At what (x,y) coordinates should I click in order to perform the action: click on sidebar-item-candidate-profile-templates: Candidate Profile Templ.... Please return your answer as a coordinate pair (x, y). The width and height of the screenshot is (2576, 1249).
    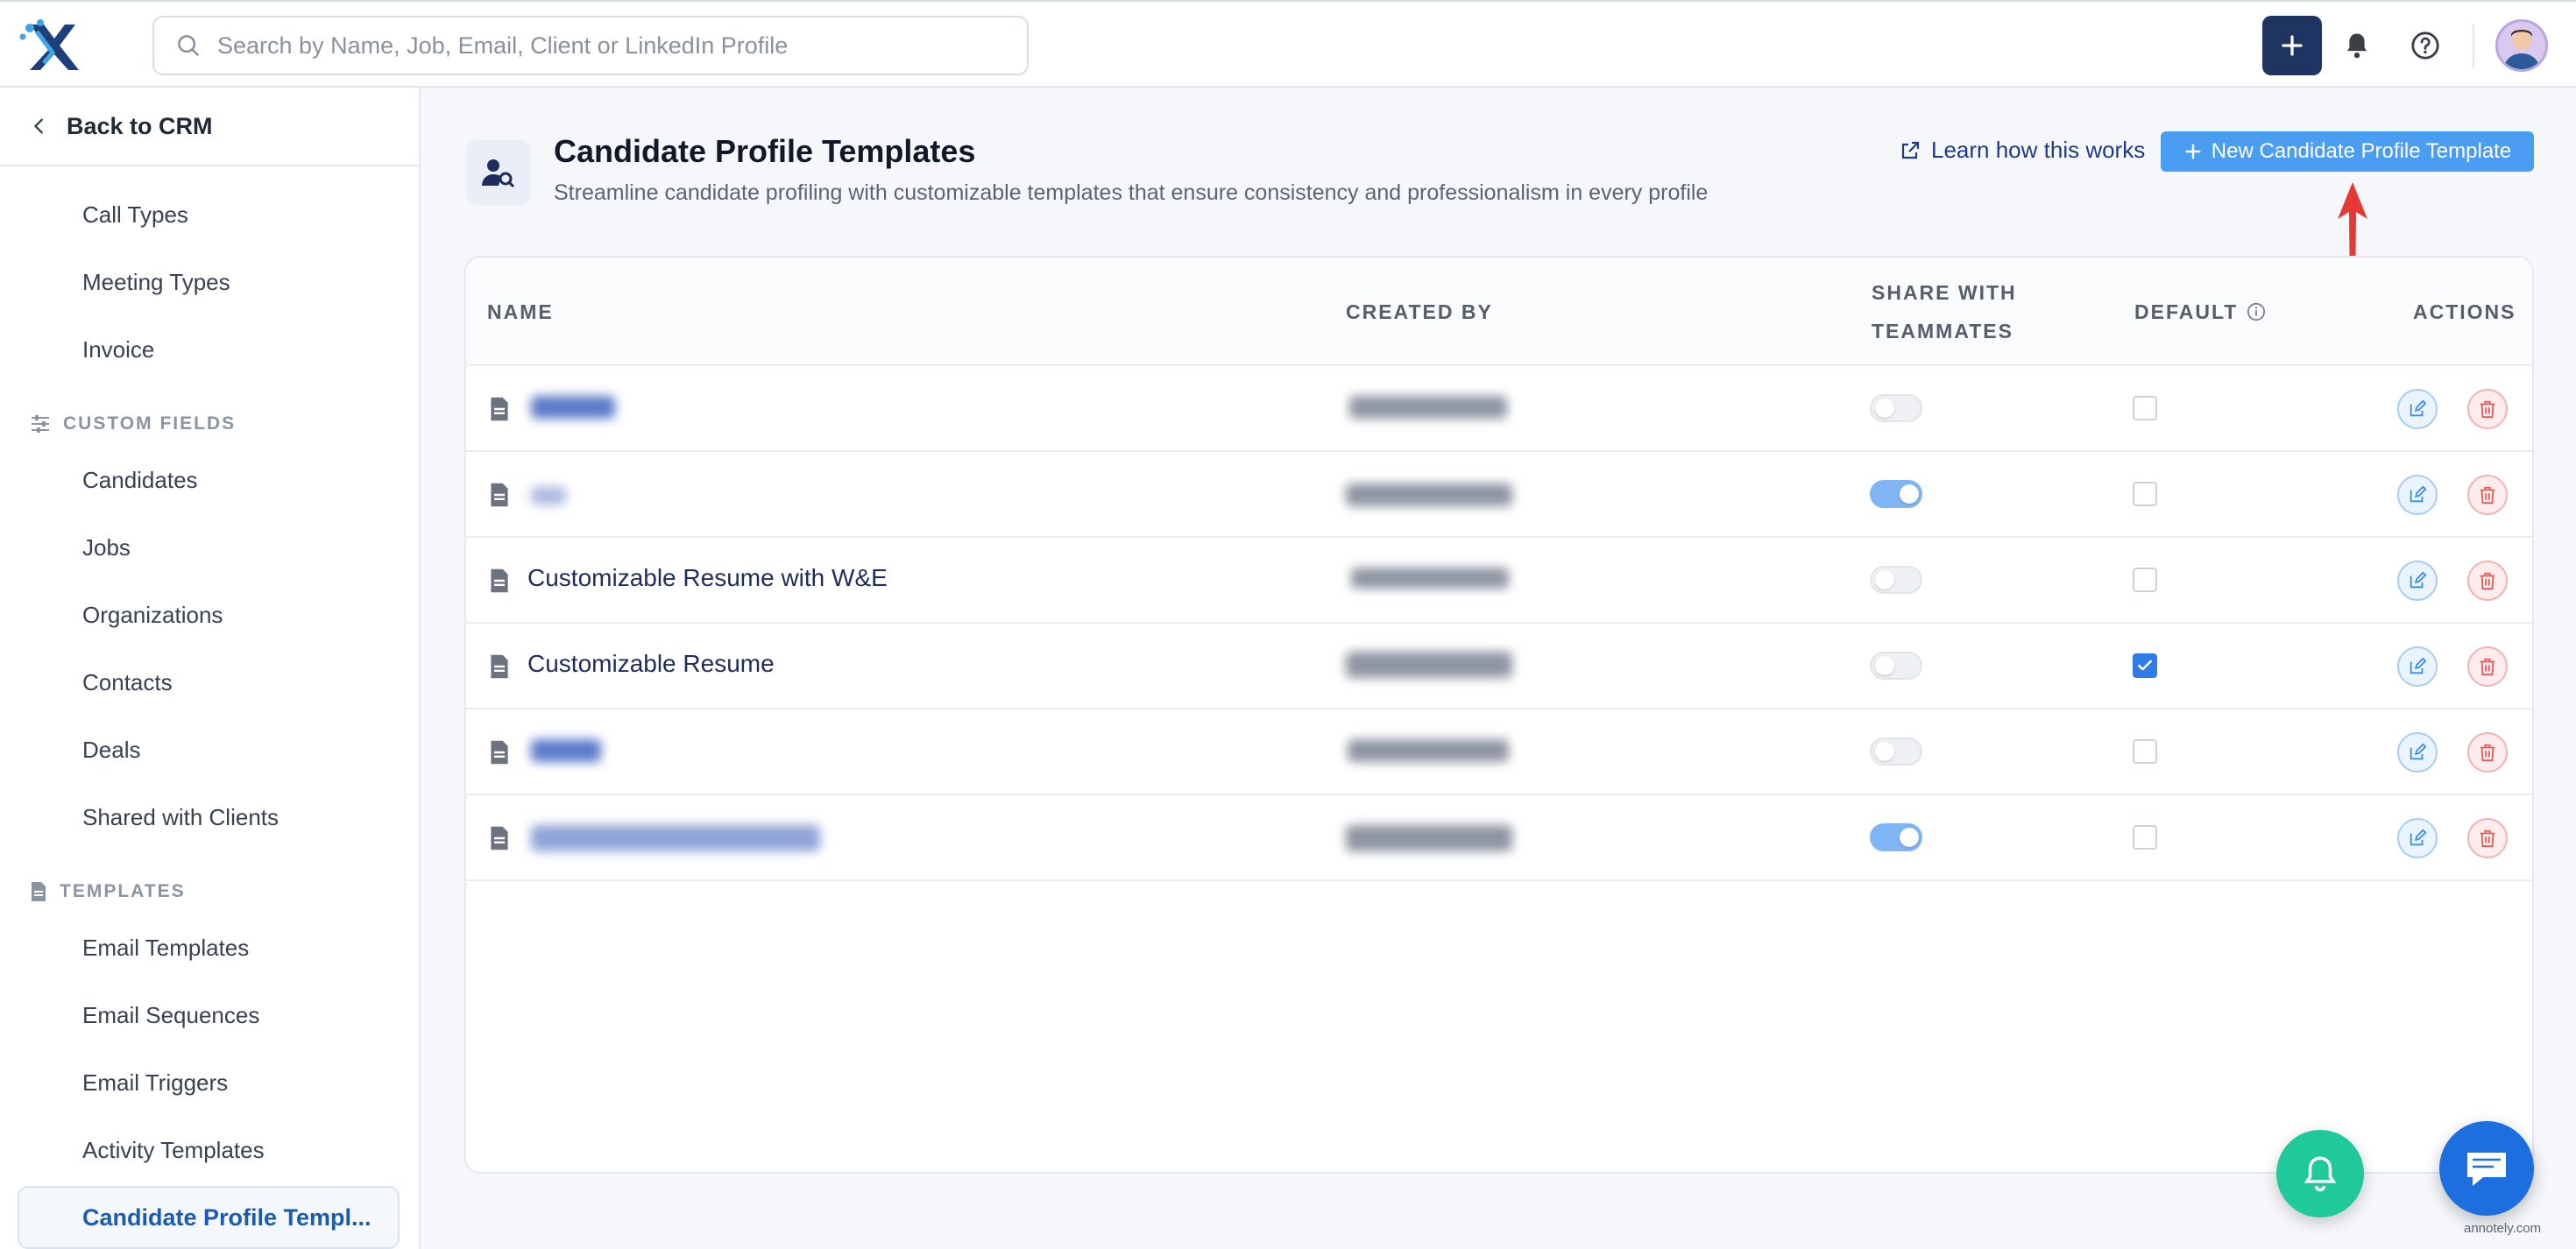
    Looking at the image, I should click on (209, 1217).